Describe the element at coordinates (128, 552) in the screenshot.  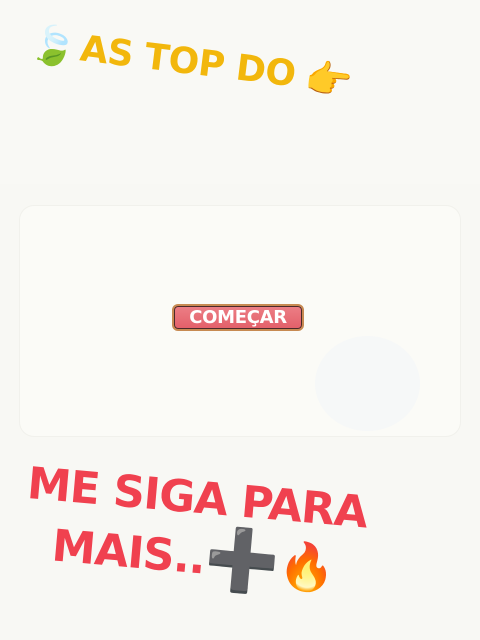
I see `cta-line-2-text: MAIS..` at that location.